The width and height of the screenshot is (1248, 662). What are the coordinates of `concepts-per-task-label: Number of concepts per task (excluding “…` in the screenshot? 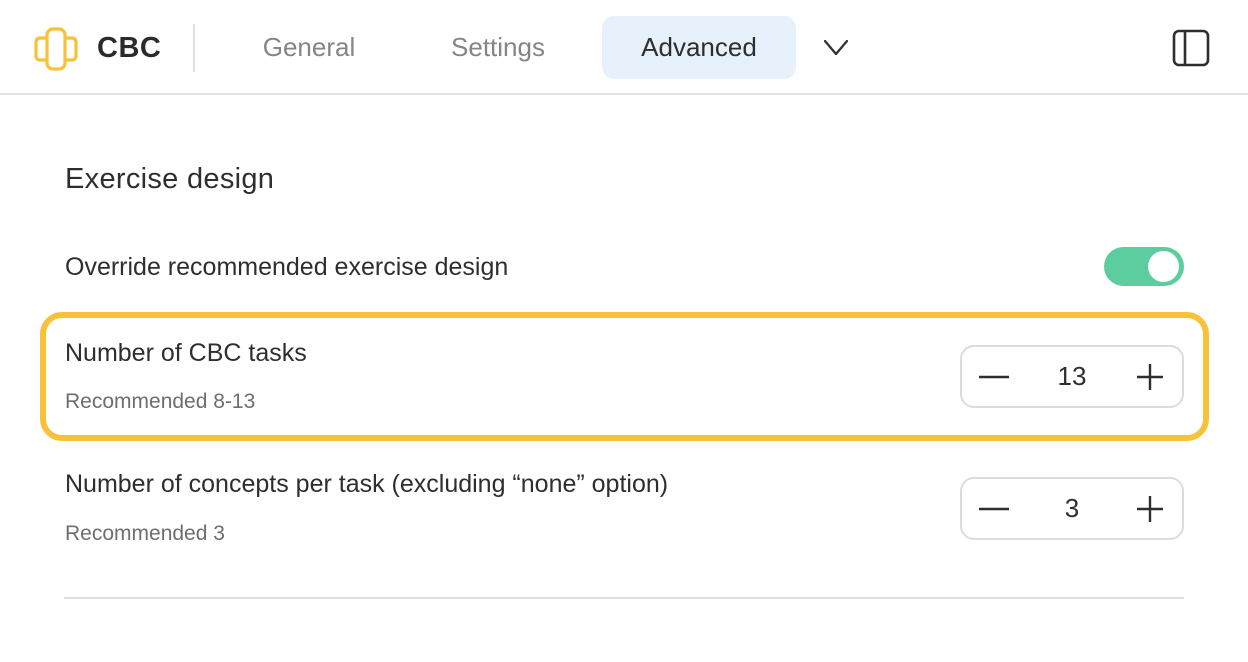 It's located at (367, 484).